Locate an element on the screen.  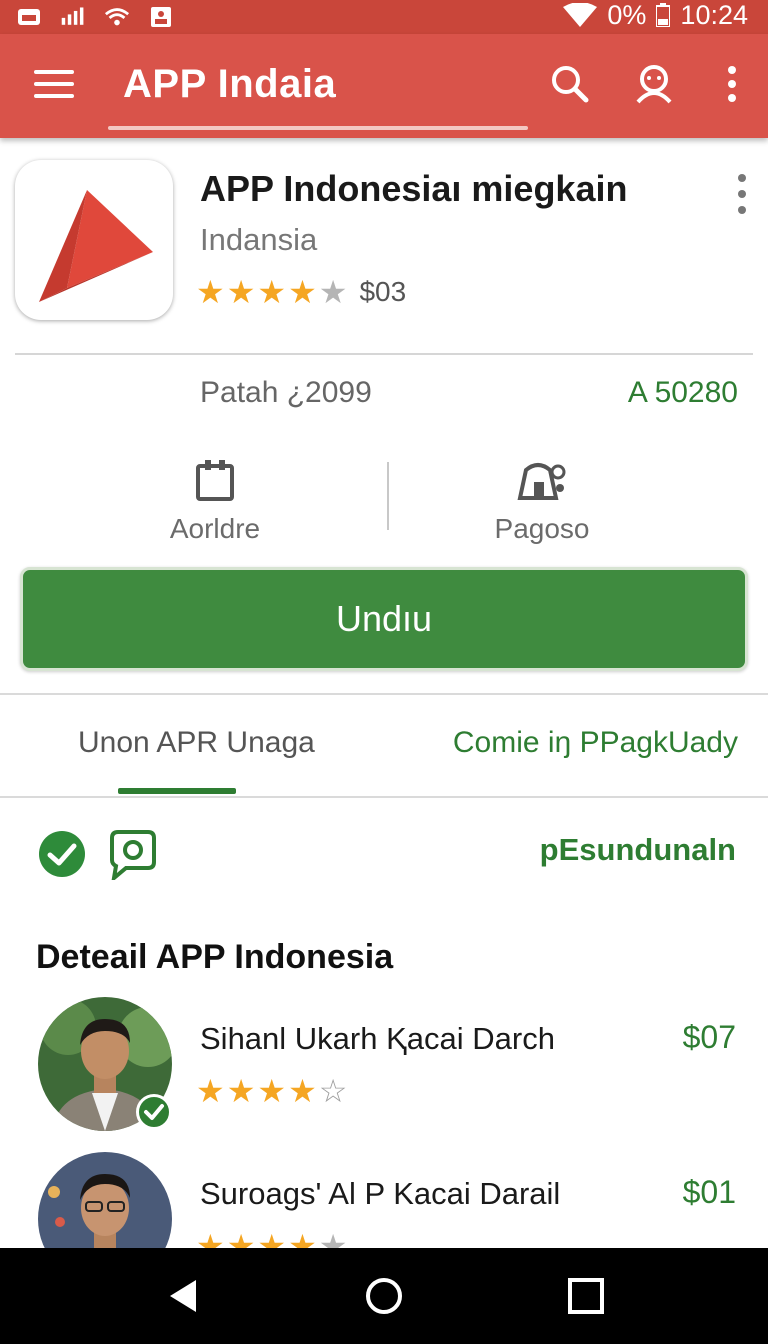
status-left-icons is located at coordinates (95, 17).